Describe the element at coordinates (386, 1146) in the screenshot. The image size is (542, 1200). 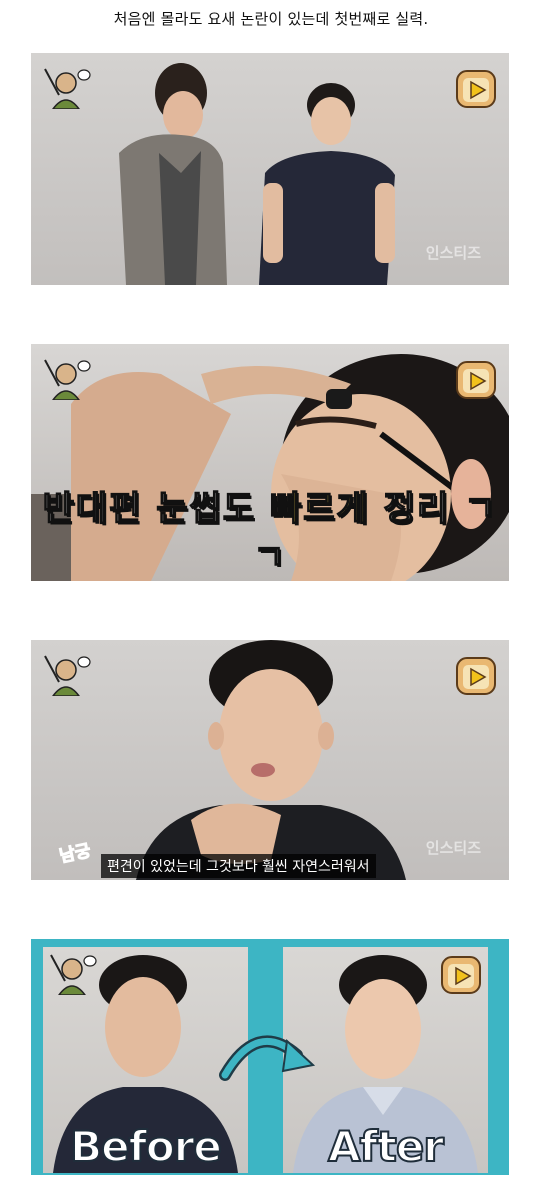
I see `after-label: After` at that location.